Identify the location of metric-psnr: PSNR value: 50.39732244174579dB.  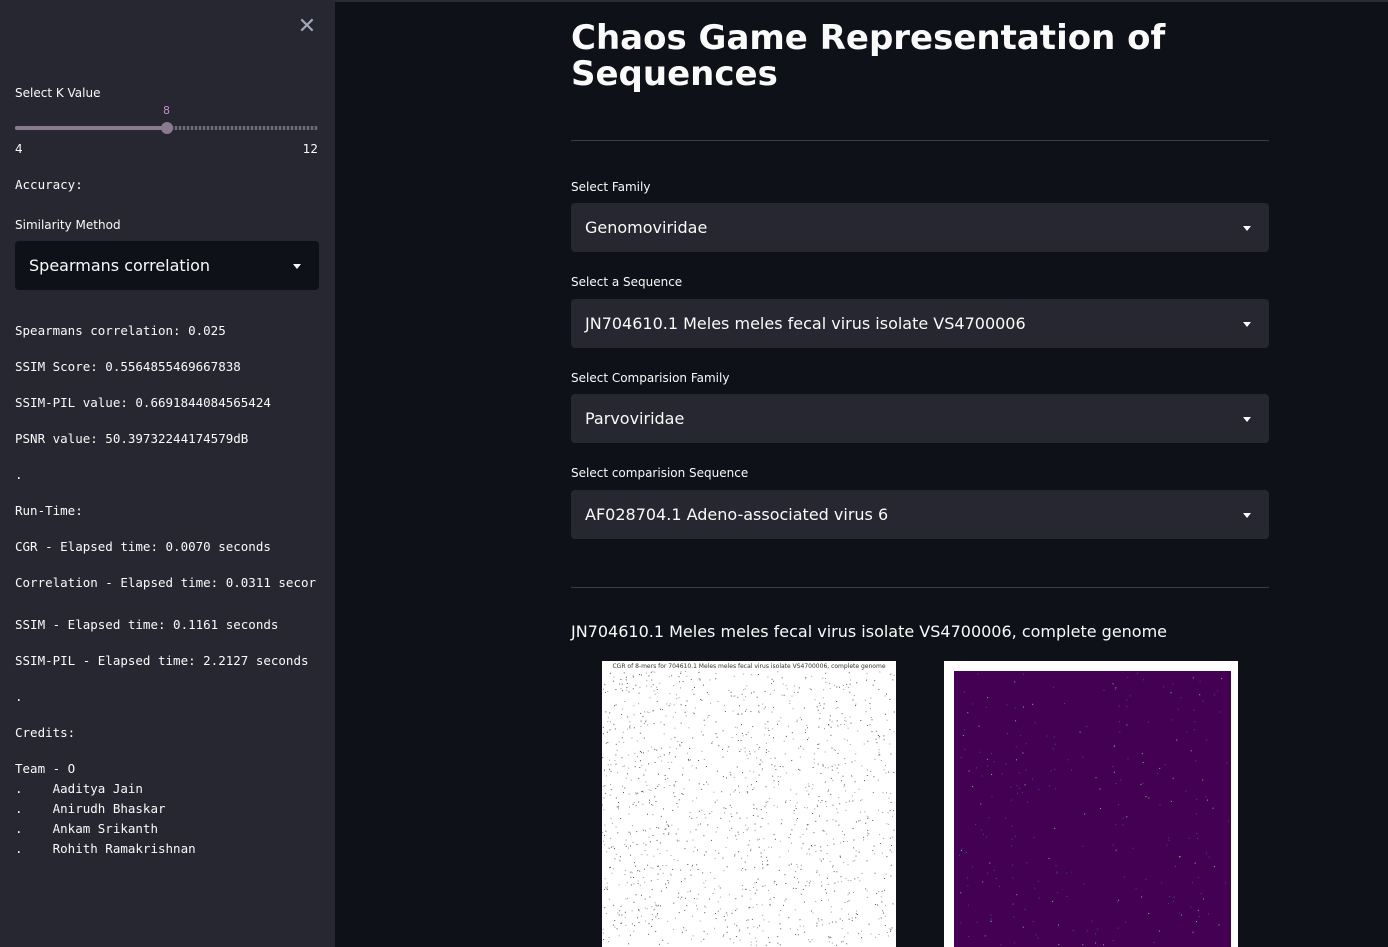
(132, 438).